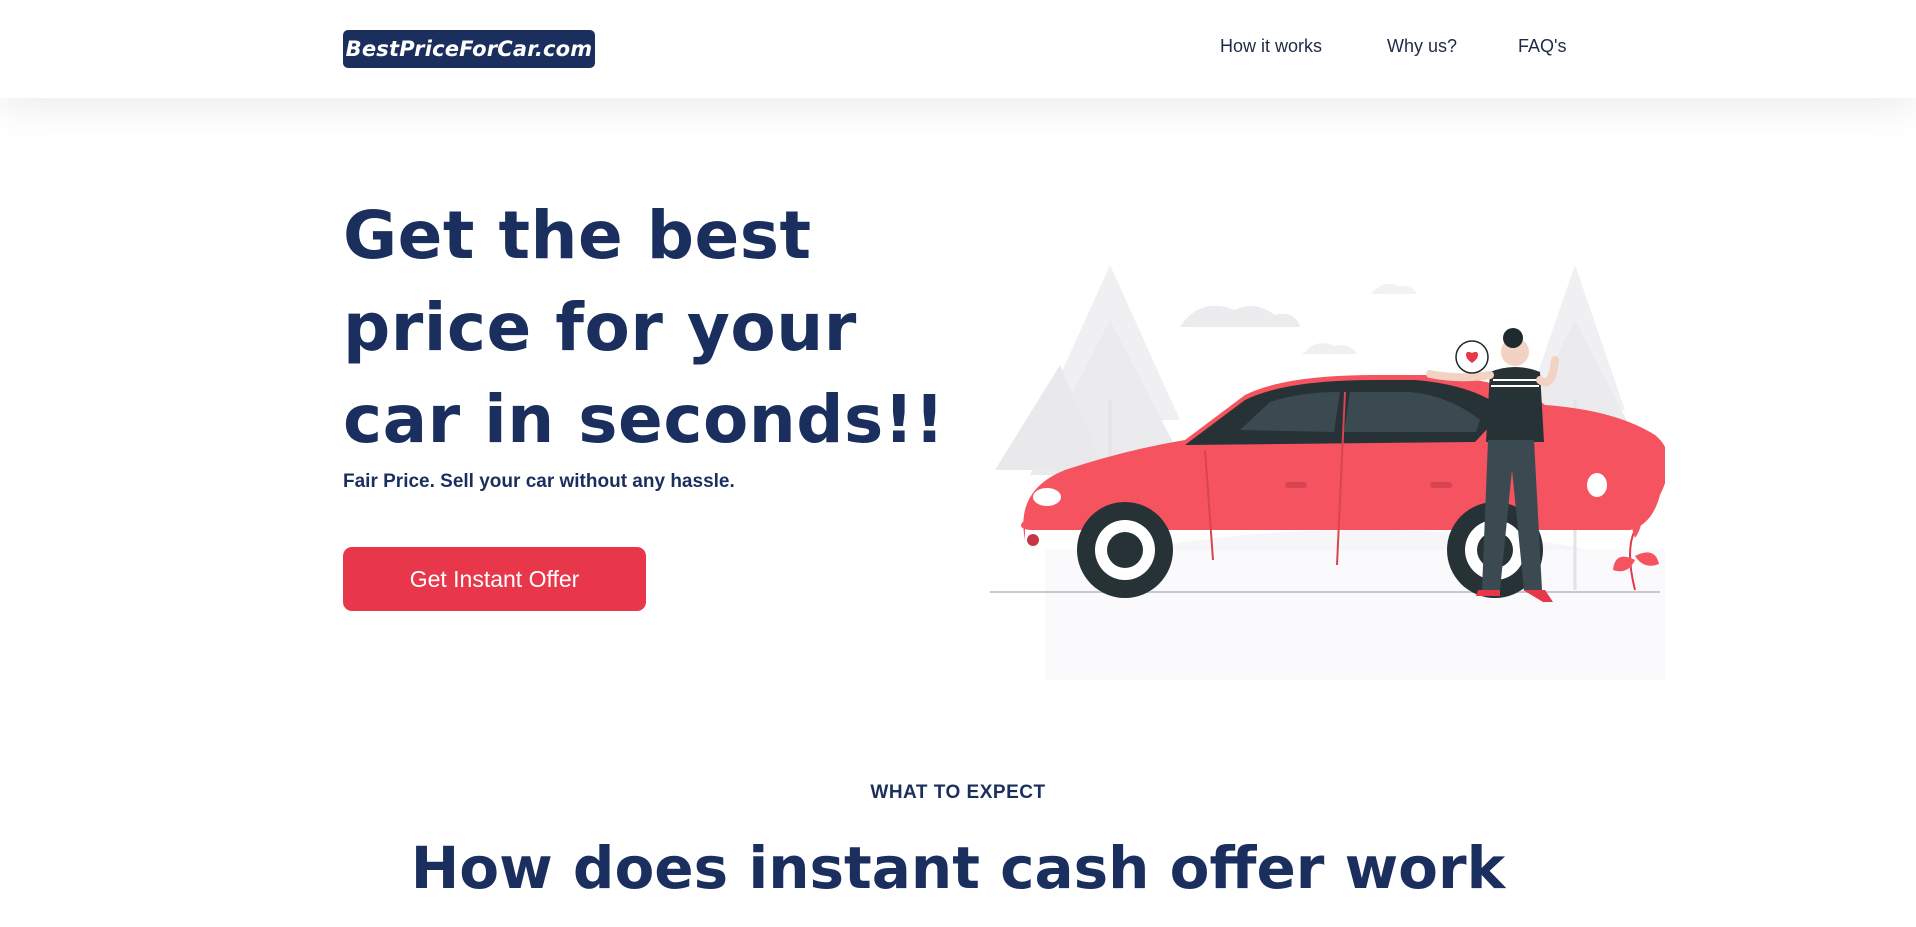 The image size is (1916, 927). What do you see at coordinates (494, 579) in the screenshot?
I see `get-instant-offer-button: Get Instant Offer` at bounding box center [494, 579].